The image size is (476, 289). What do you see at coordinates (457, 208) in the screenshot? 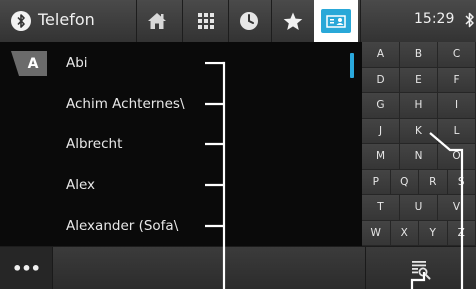
I see `key-v: V` at bounding box center [457, 208].